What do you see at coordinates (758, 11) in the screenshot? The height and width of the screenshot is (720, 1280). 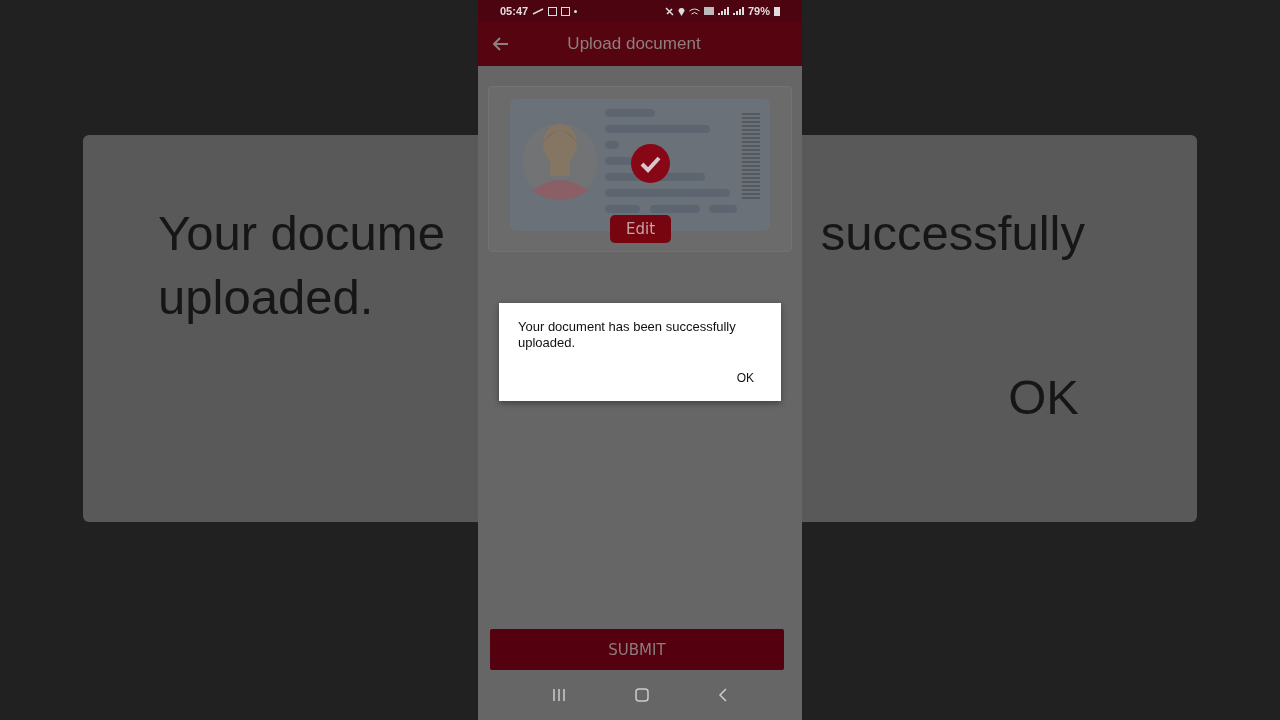 I see `battery-percent: 79%` at bounding box center [758, 11].